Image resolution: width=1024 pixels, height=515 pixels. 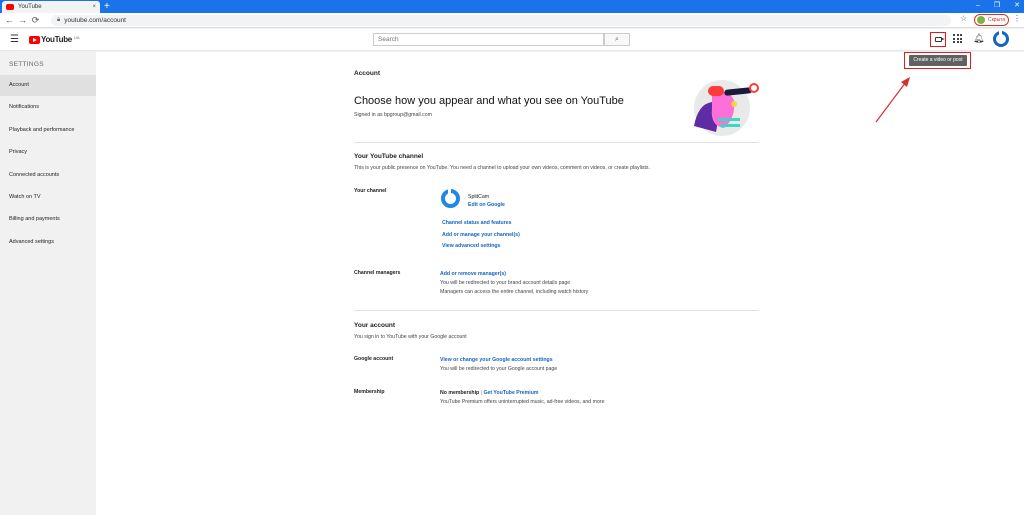 What do you see at coordinates (978, 38) in the screenshot?
I see `notifications-bell-icon: 🔔︎` at bounding box center [978, 38].